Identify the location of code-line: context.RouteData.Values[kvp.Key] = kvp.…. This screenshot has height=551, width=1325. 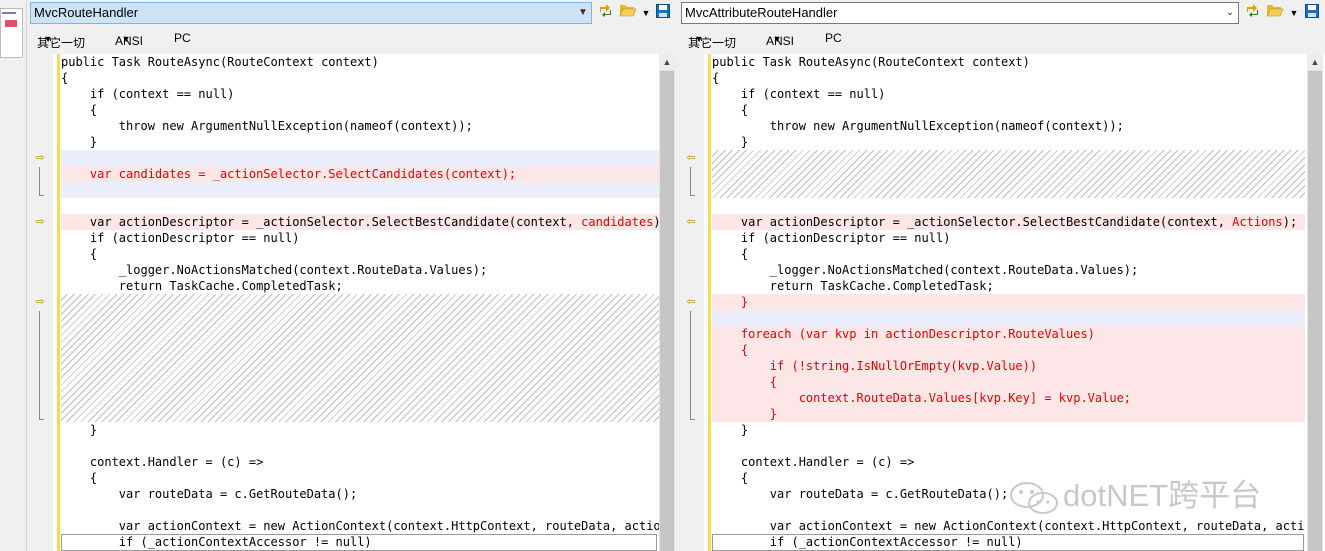
(922, 398).